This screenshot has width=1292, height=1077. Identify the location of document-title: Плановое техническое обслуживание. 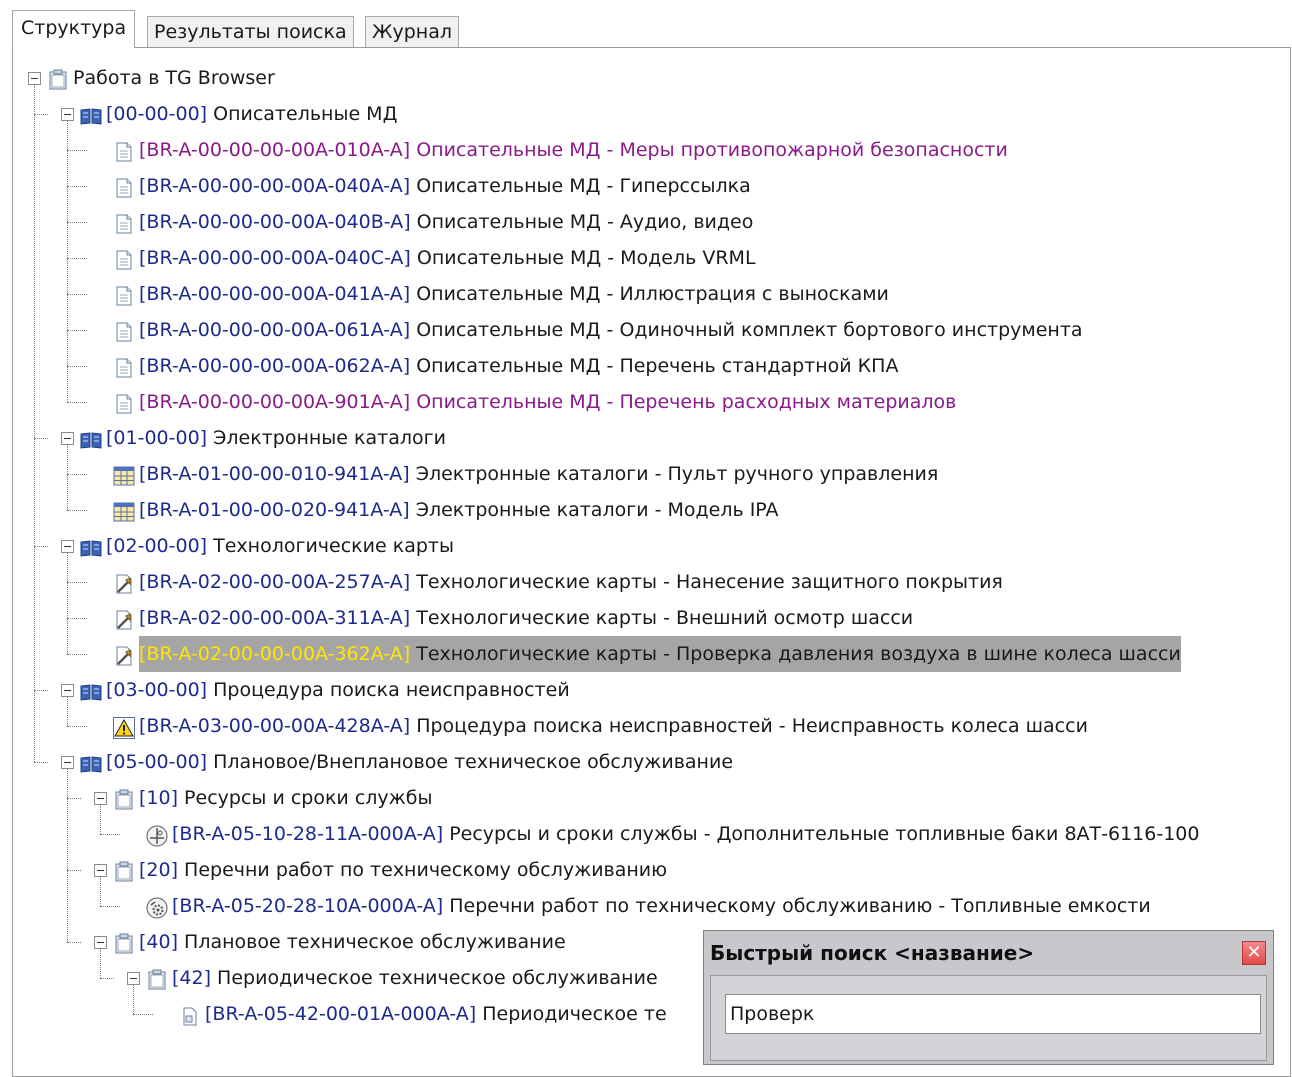
(372, 942).